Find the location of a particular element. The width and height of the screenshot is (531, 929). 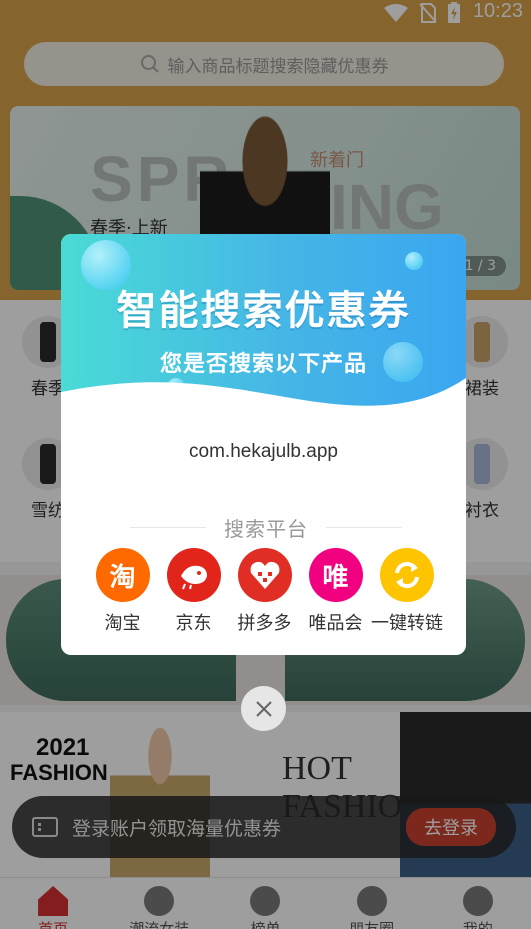

dialog-close-button is located at coordinates (263, 708).